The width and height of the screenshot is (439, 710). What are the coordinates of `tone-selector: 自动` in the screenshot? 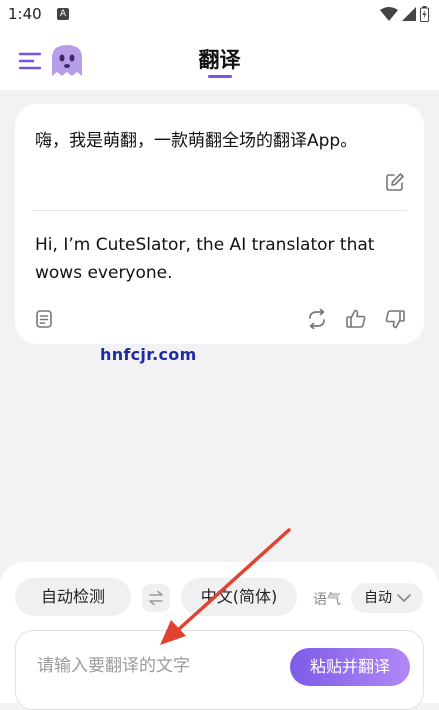 It's located at (387, 598).